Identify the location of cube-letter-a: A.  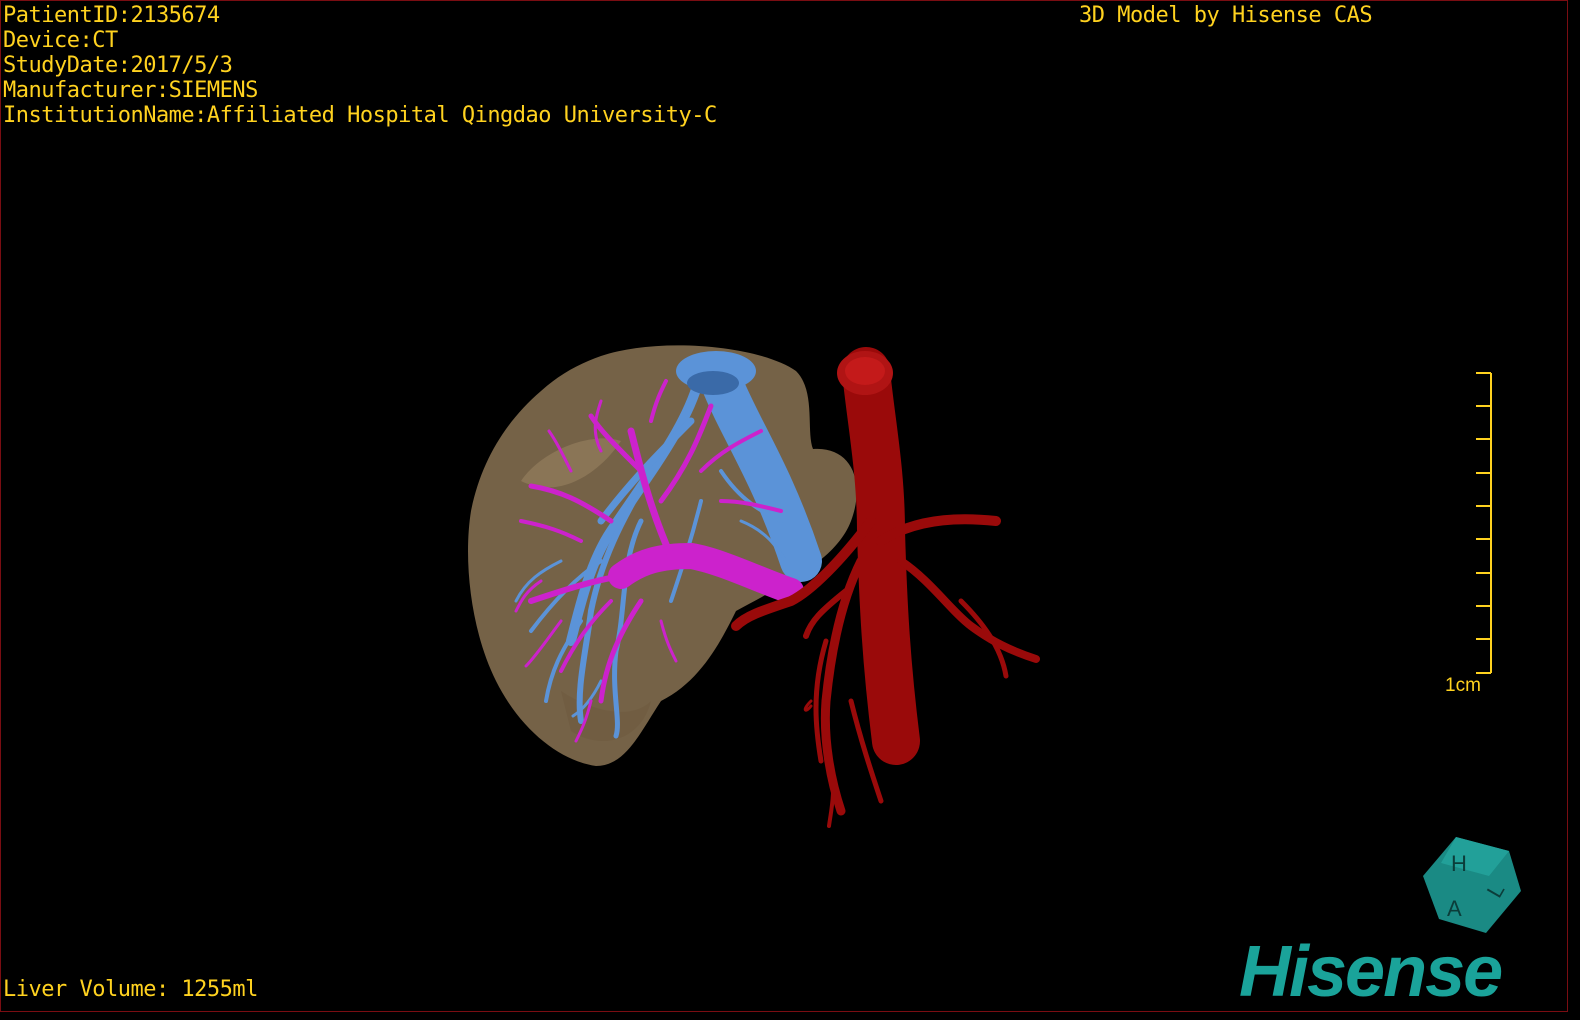
(1454, 908).